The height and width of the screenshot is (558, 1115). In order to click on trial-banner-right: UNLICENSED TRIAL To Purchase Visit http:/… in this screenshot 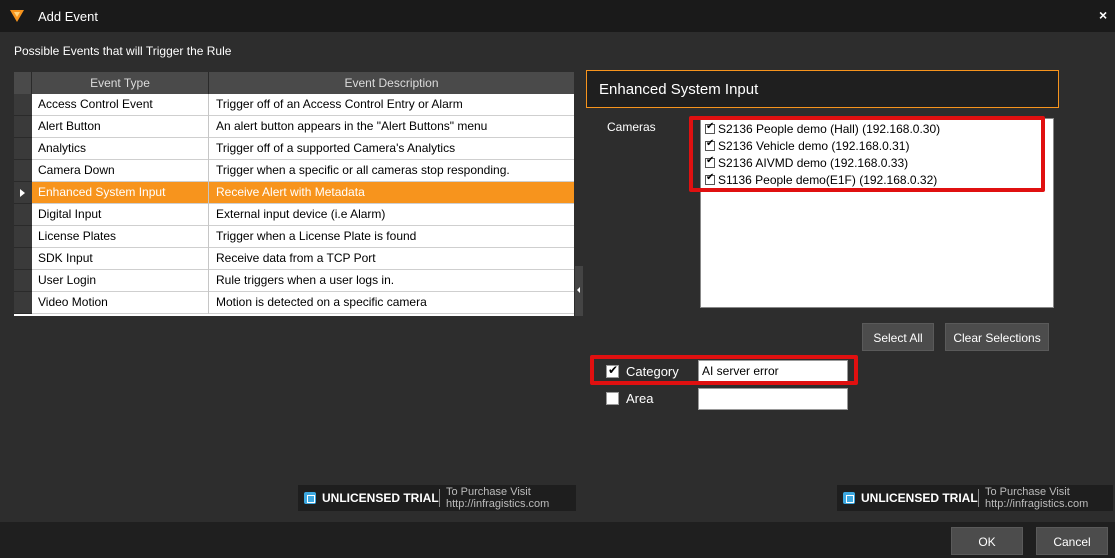, I will do `click(975, 498)`.